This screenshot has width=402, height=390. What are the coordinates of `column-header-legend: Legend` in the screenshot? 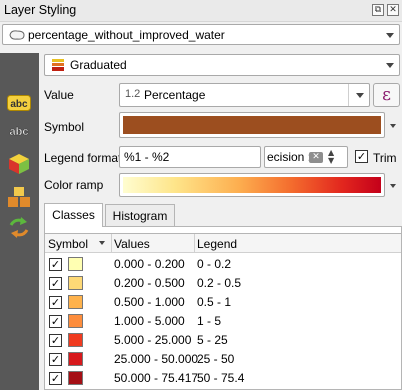 It's located at (217, 244).